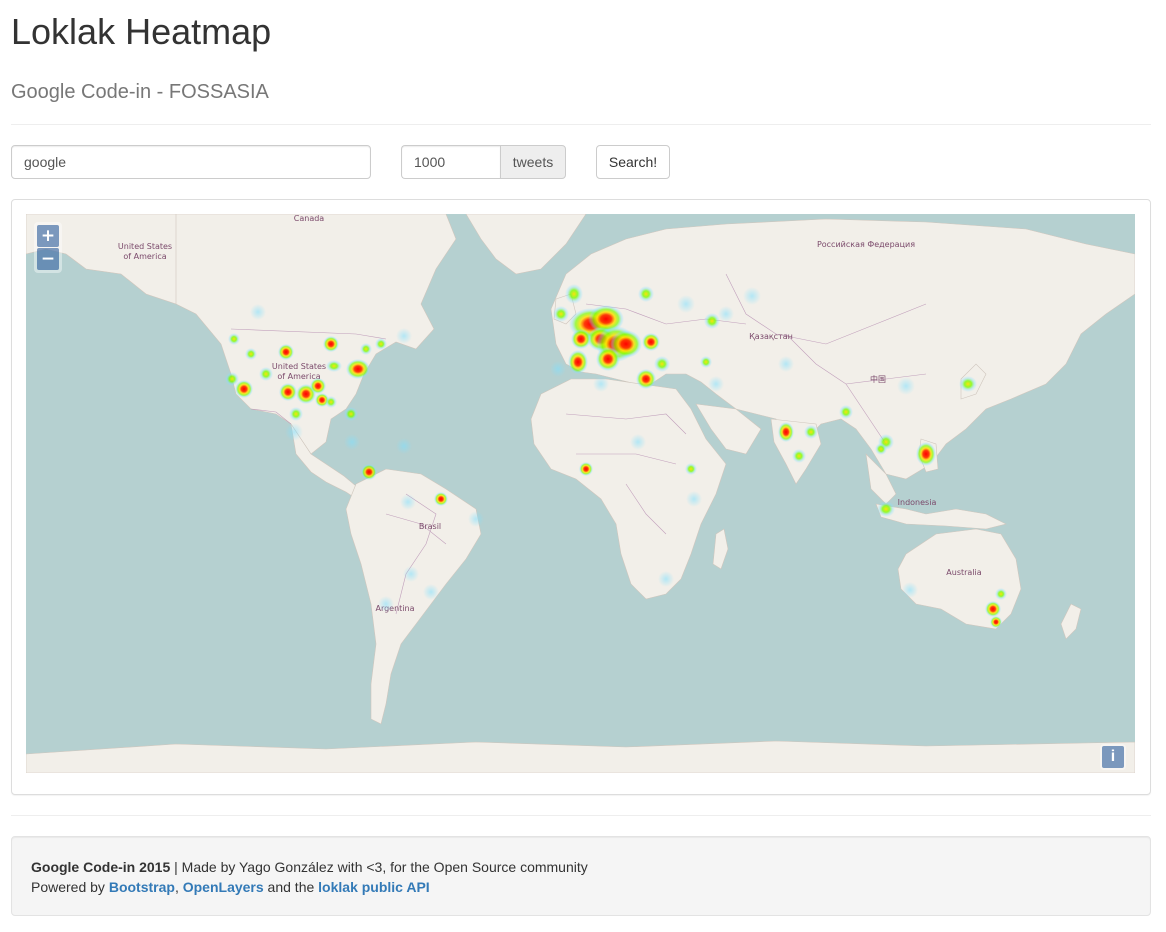  Describe the element at coordinates (142, 887) in the screenshot. I see `bootstrap-link: Bootstrap` at that location.